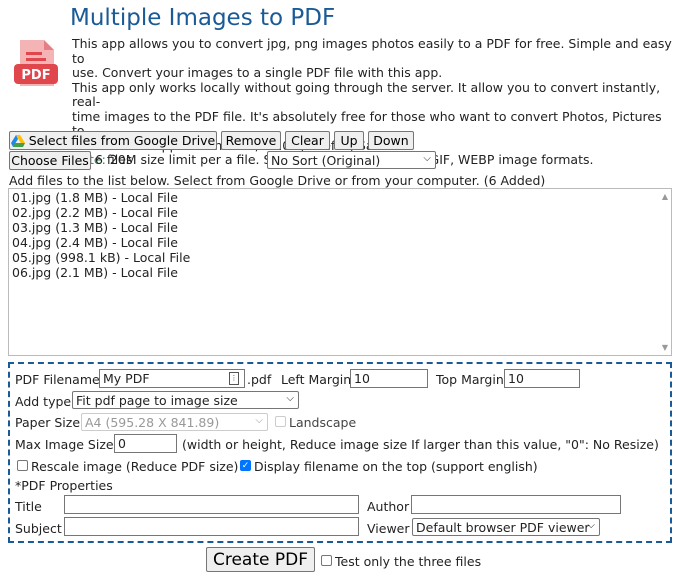 Image resolution: width=680 pixels, height=581 pixels. What do you see at coordinates (211, 526) in the screenshot?
I see `subject-input` at bounding box center [211, 526].